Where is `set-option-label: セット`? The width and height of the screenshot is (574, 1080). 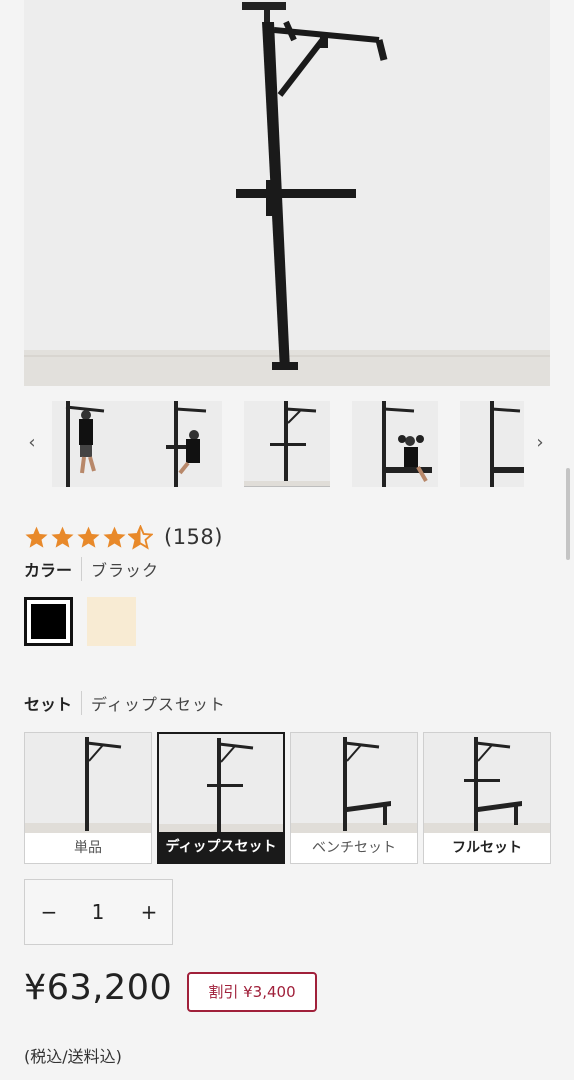
set-option-label: セット is located at coordinates (48, 704).